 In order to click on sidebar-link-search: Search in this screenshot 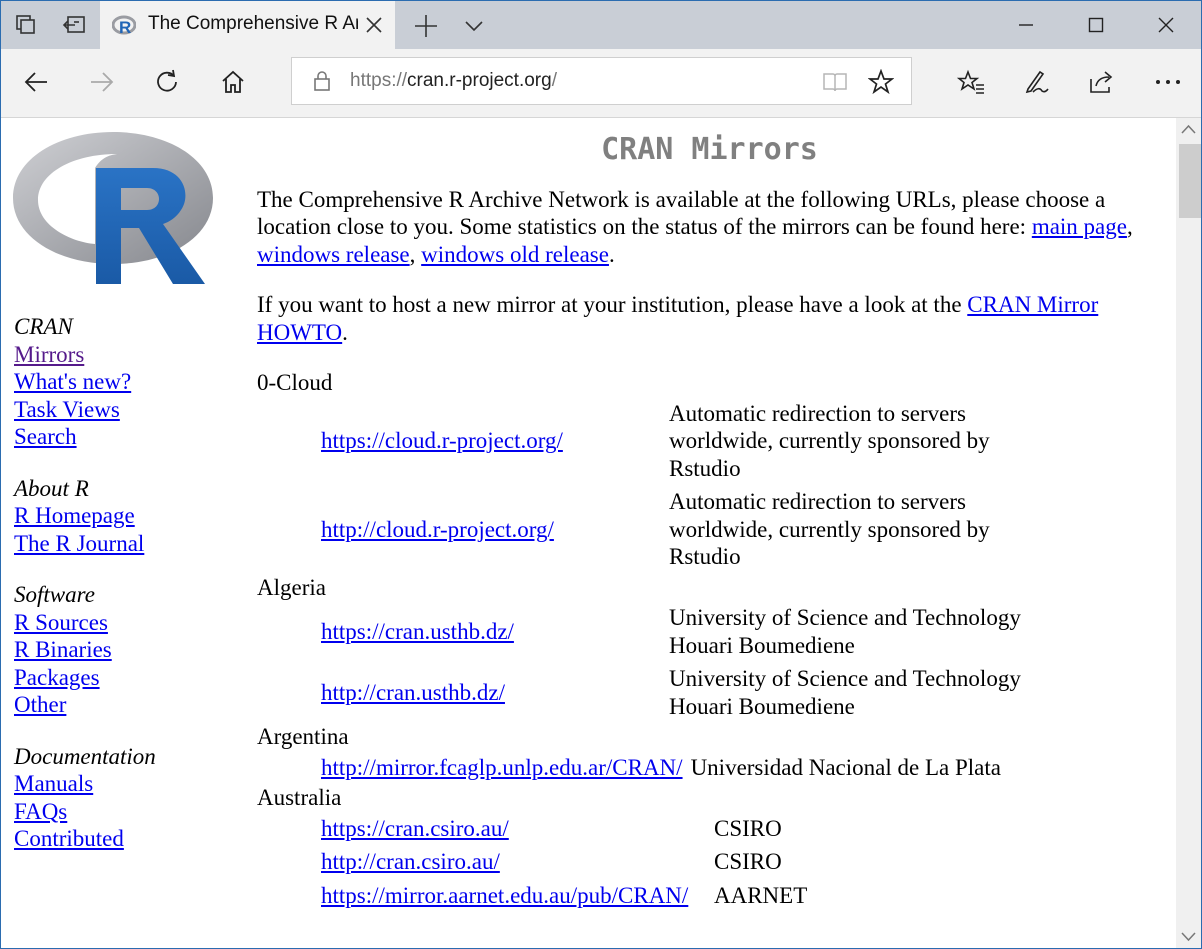, I will do `click(124, 437)`.